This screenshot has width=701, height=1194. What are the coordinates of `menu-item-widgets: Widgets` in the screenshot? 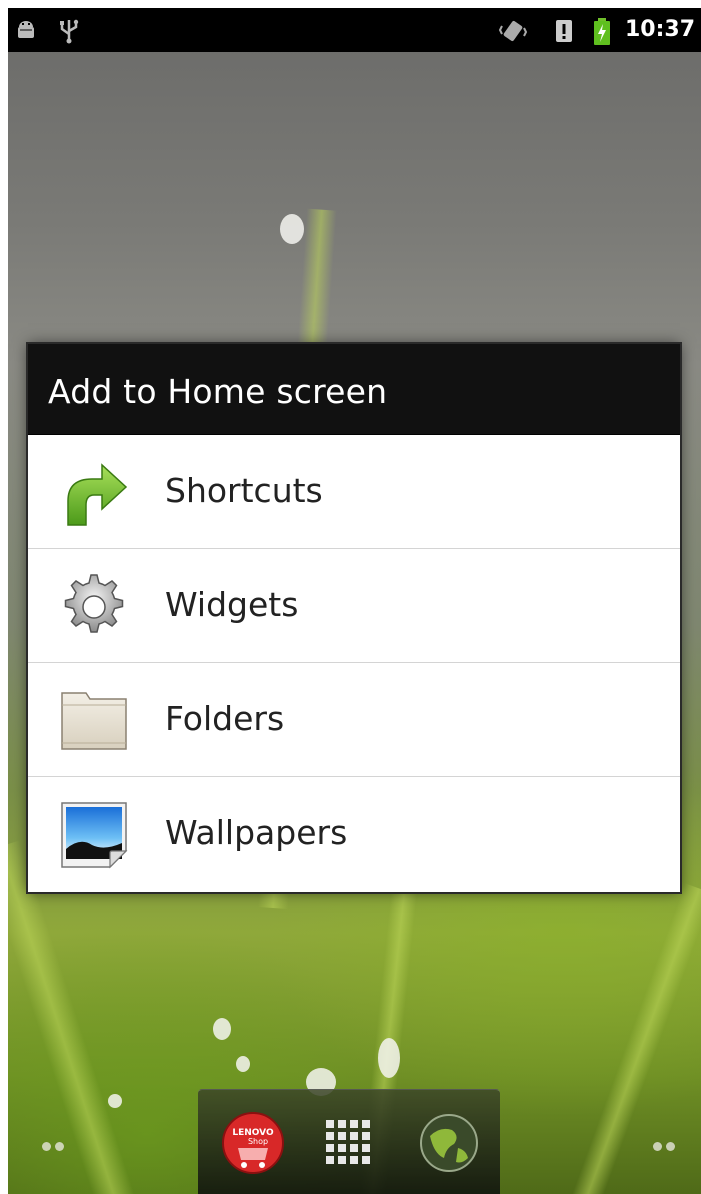 It's located at (354, 606).